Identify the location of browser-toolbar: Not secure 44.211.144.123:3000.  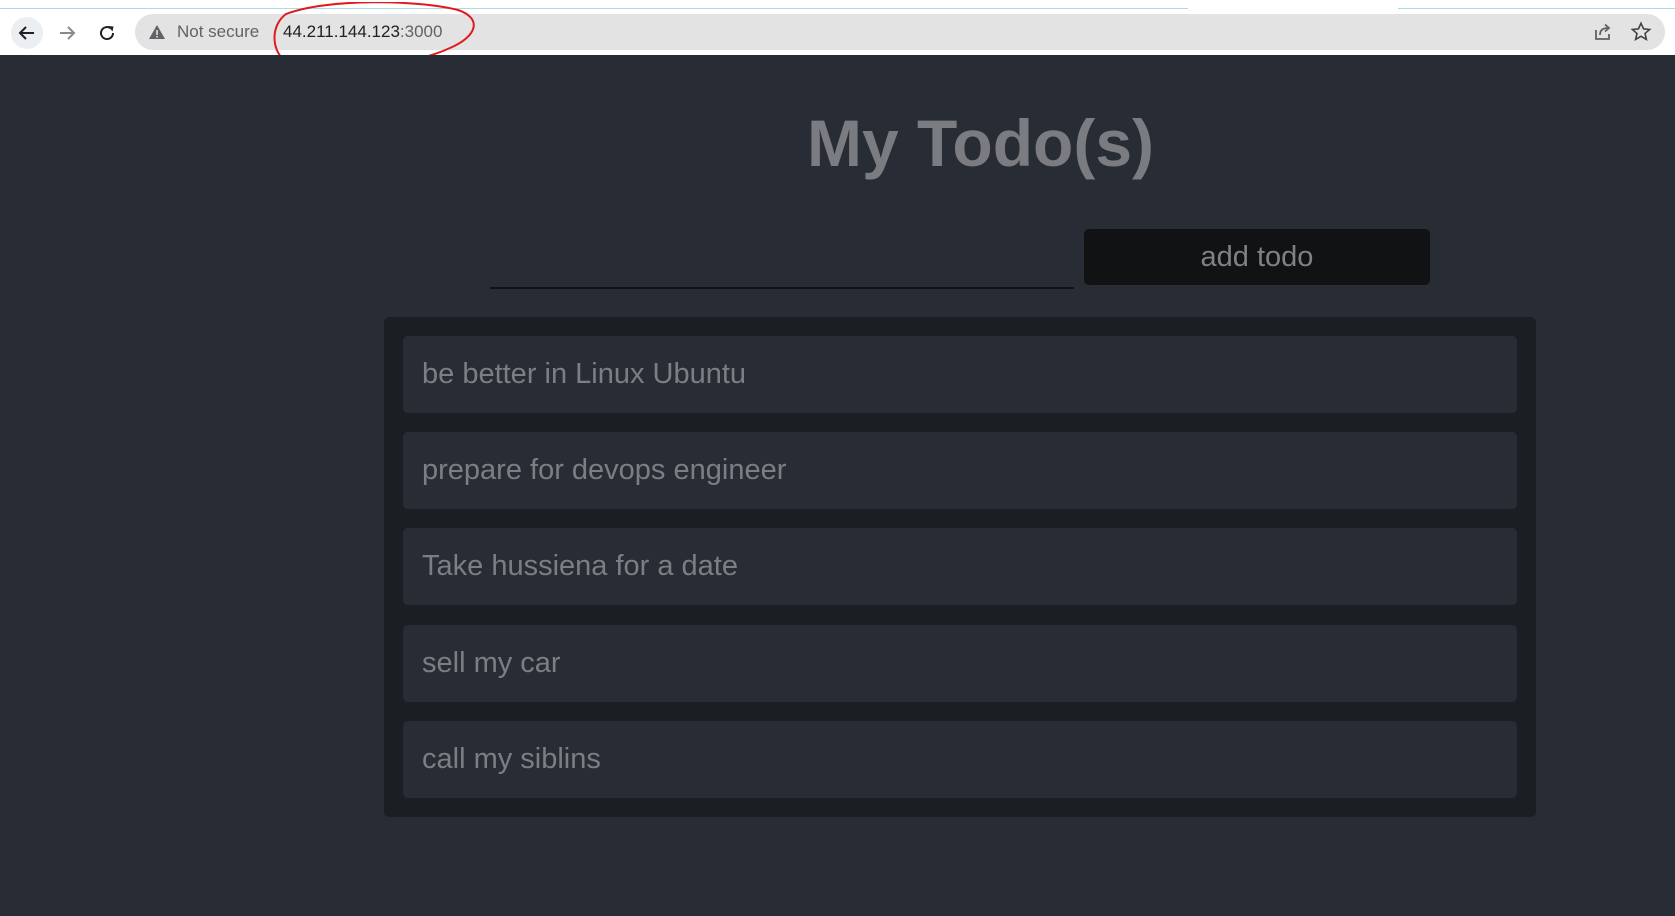
(837, 32).